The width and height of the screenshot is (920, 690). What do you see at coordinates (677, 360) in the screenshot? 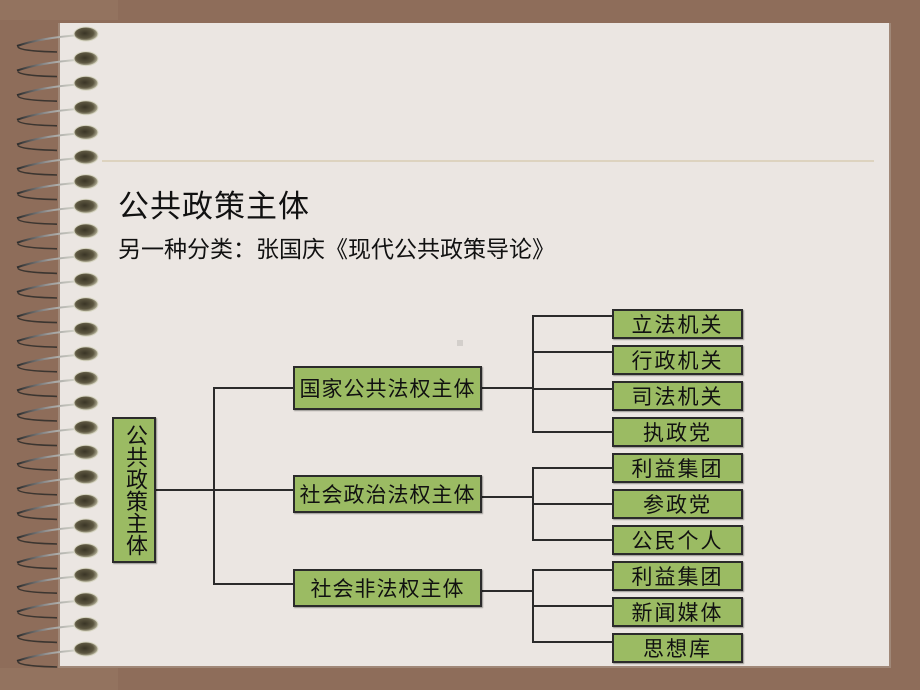
I see `leaf-node-executive: 行政机关` at bounding box center [677, 360].